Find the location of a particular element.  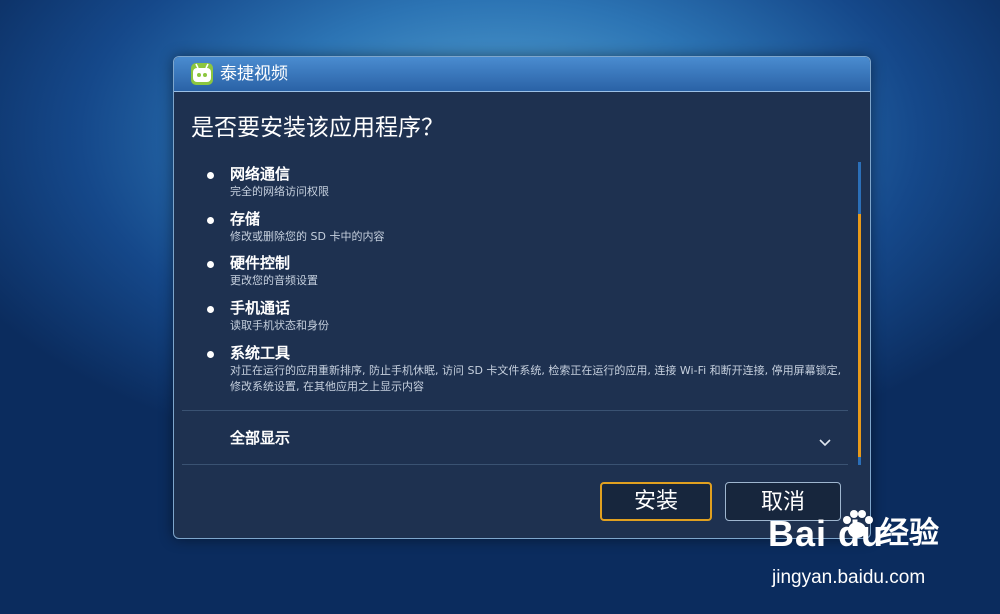

show-all-label: 全部显示 is located at coordinates (260, 438).